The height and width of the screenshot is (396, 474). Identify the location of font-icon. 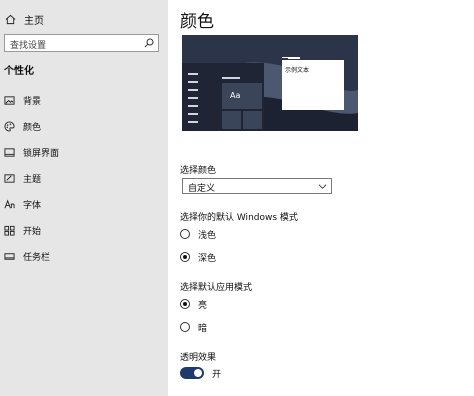
(9, 203).